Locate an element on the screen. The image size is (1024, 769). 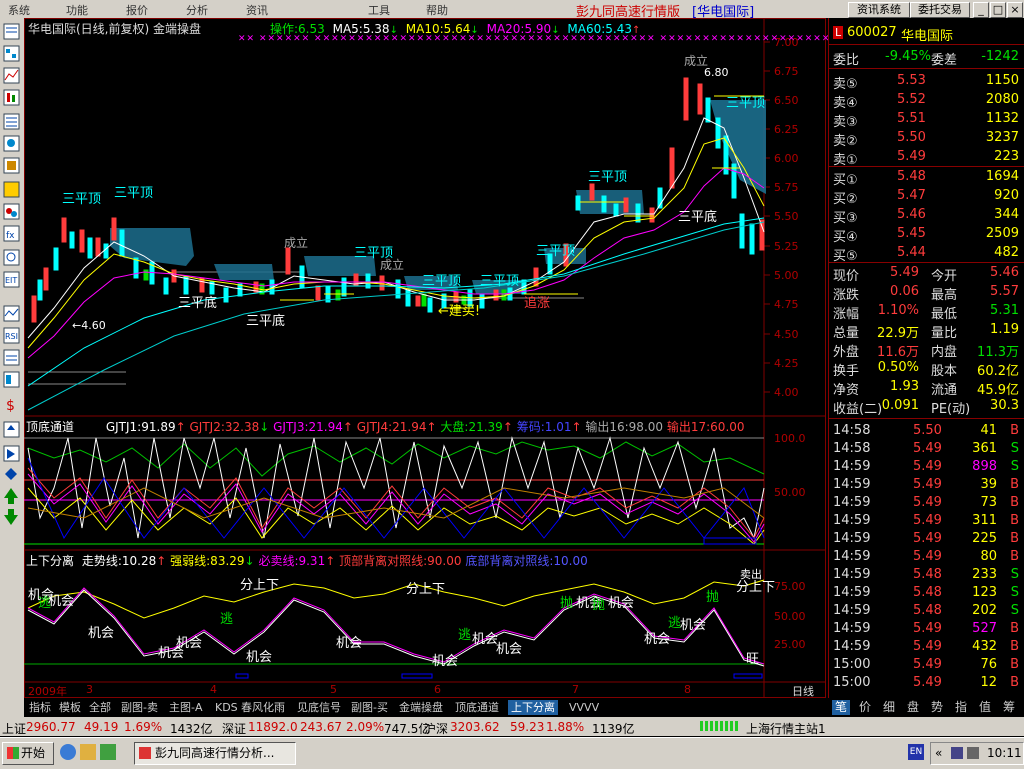
ask-volume: 2080 is located at coordinates (1002, 99).